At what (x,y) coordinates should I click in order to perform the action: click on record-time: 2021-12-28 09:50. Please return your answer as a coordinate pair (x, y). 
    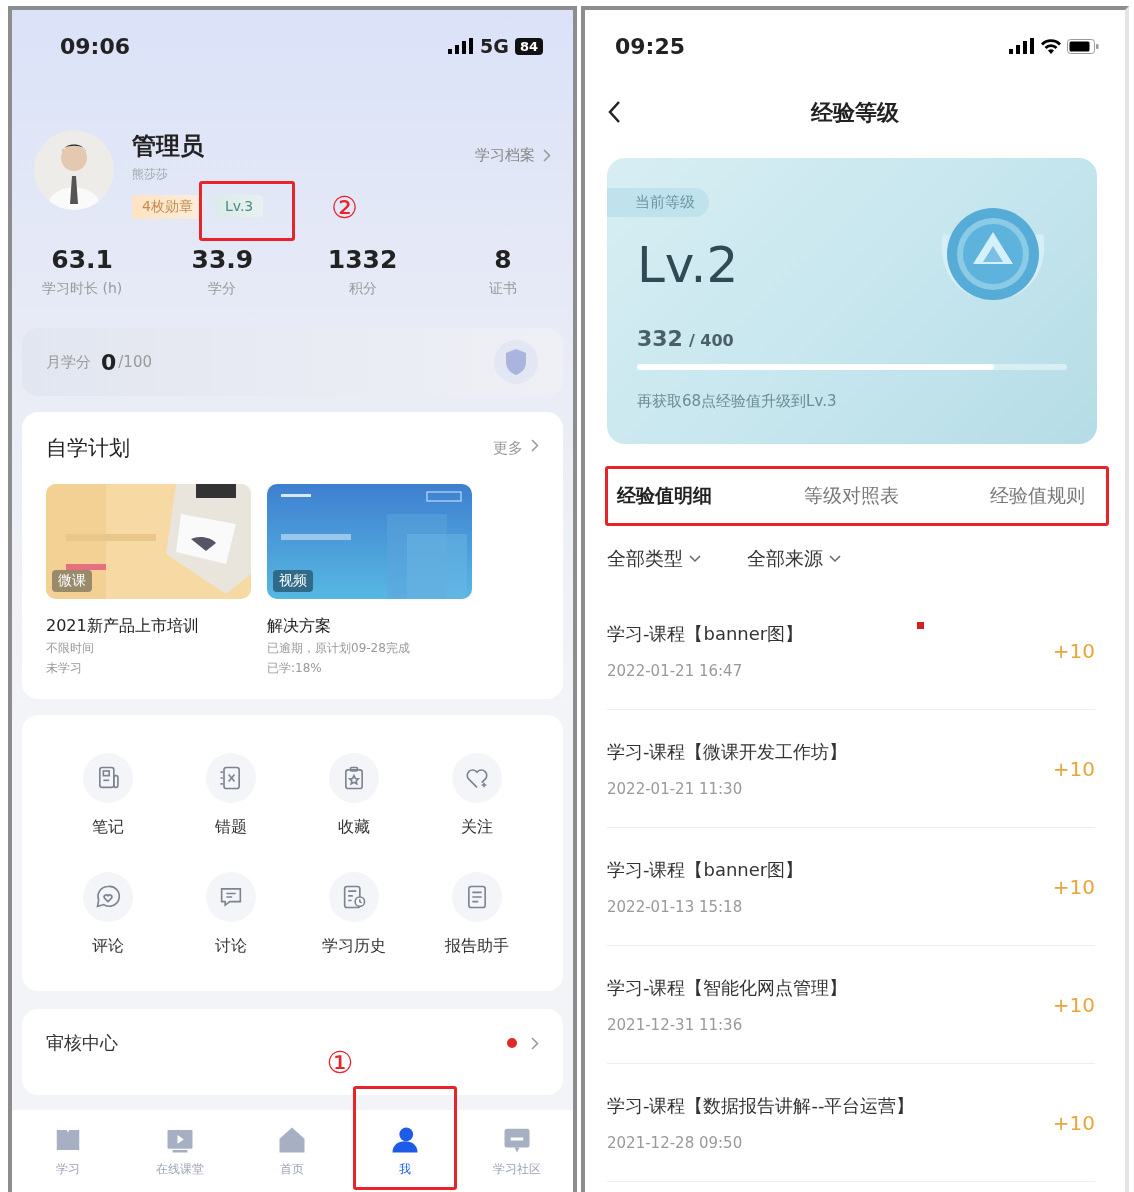
    Looking at the image, I should click on (675, 1142).